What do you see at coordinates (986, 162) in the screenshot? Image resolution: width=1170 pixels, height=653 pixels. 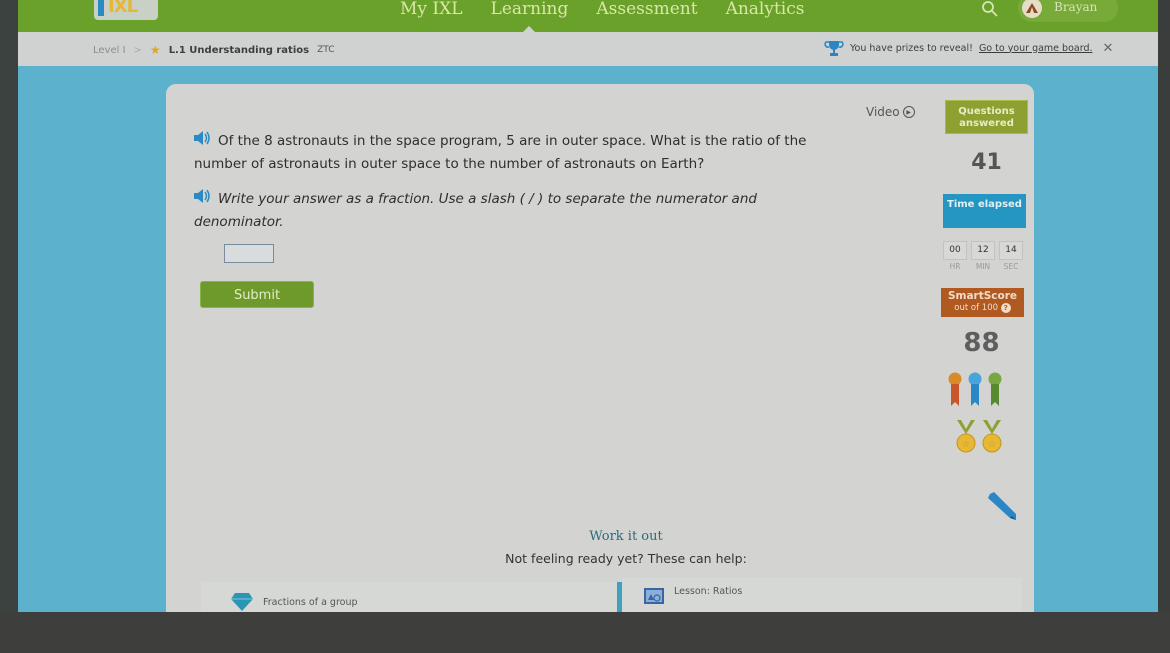 I see `questions-answered-value: 41` at bounding box center [986, 162].